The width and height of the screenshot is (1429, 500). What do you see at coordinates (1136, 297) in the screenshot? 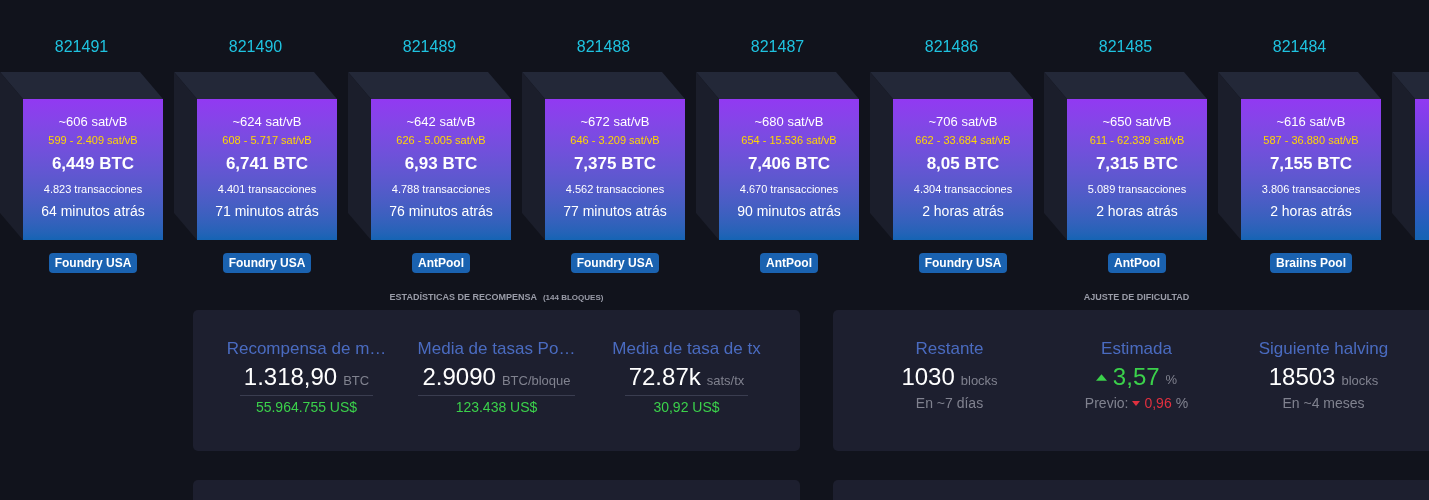
I see `section-title: AJUSTE DE DIFICULTAD` at bounding box center [1136, 297].